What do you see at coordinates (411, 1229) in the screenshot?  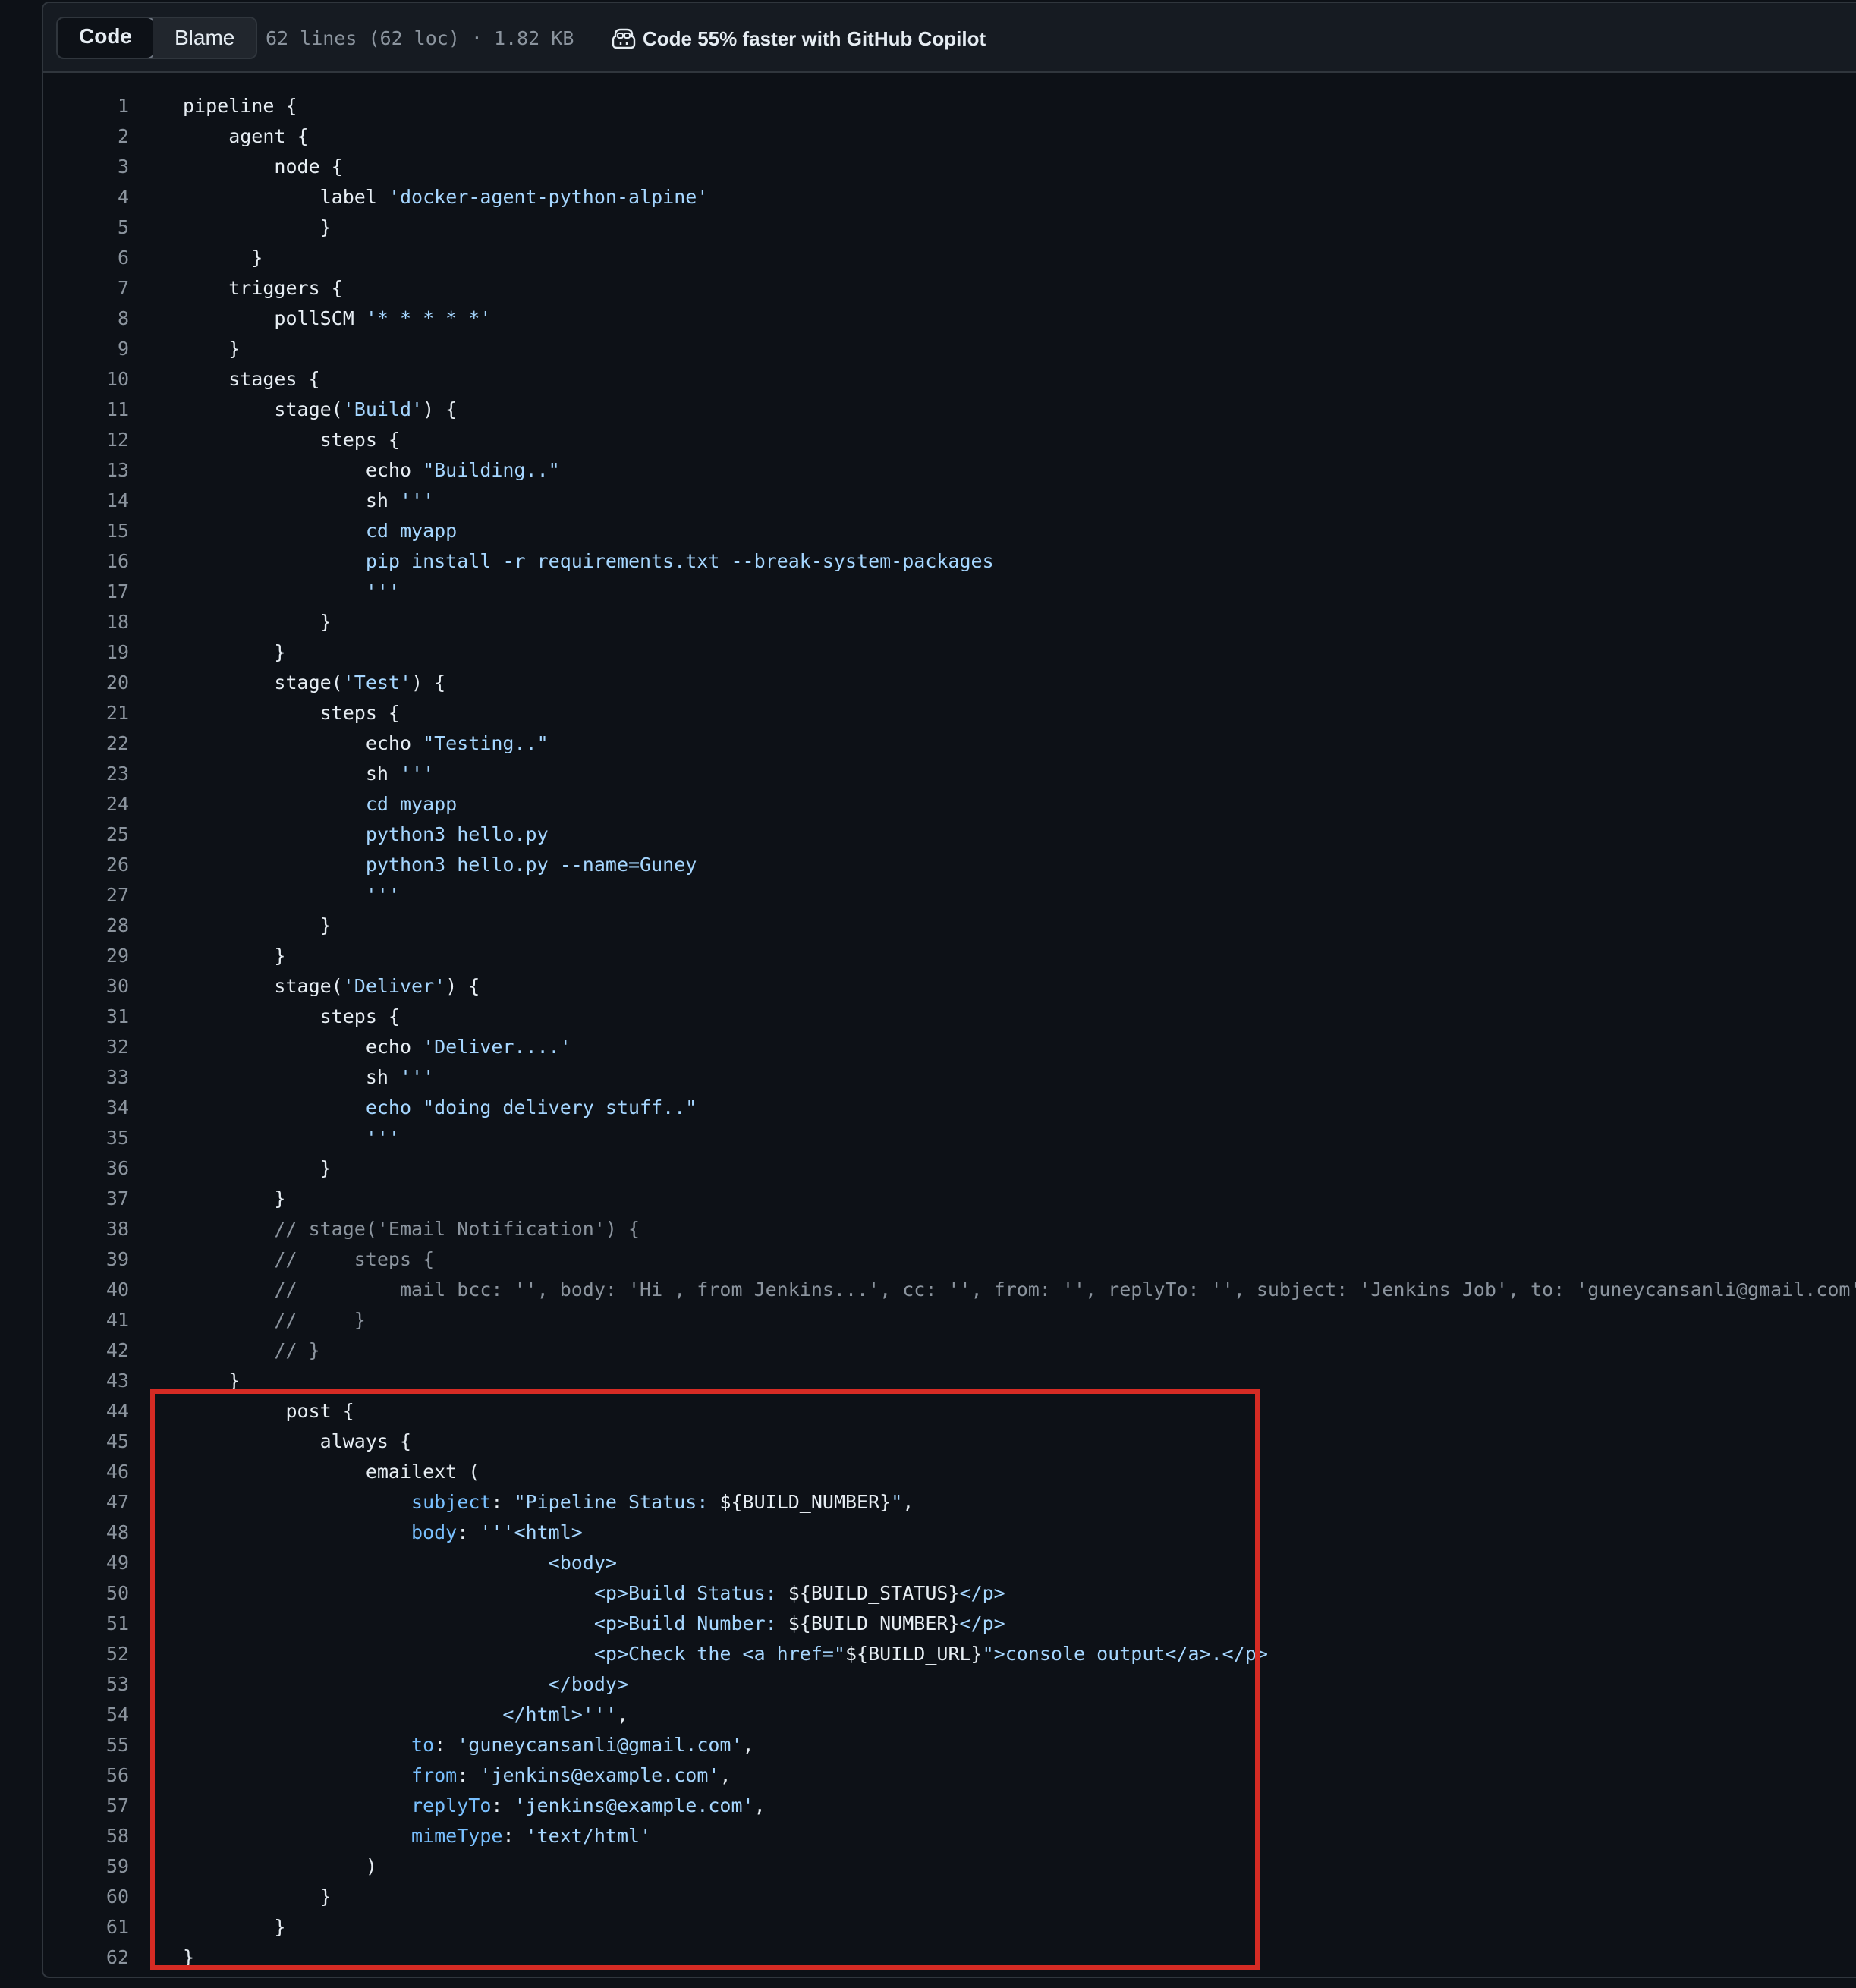 I see `line-content: // stage('Email Notification') {` at bounding box center [411, 1229].